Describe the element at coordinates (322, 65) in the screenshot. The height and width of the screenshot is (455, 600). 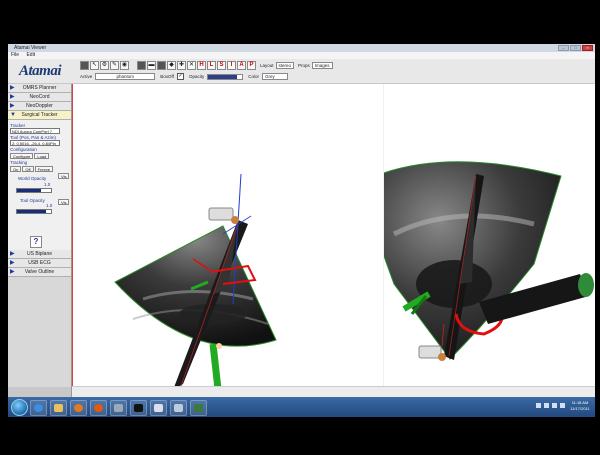
I see `props-select: Images` at that location.